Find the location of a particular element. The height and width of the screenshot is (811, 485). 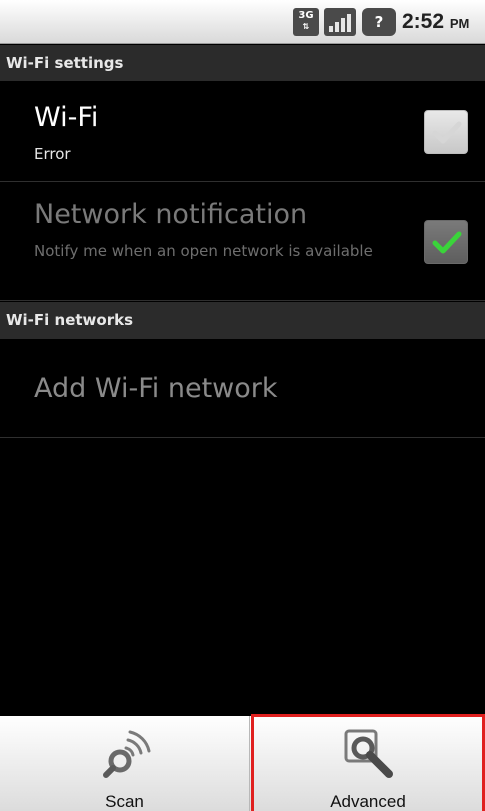

clock: 2:52 PM is located at coordinates (435, 23).